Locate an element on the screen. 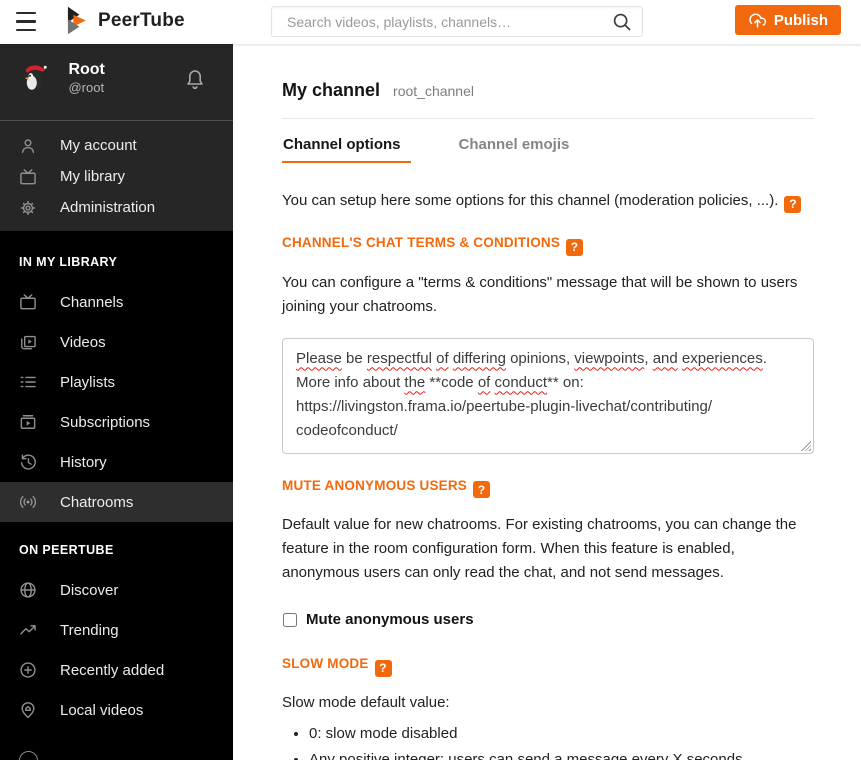 The width and height of the screenshot is (861, 760). sidebar-item-label: Subscriptions is located at coordinates (105, 422).